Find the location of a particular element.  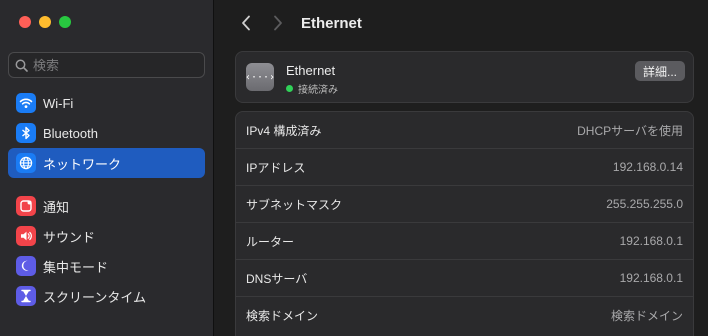

sidebar-group-network: Wi-Fi Bluetooth ネットワーク is located at coordinates (106, 133).